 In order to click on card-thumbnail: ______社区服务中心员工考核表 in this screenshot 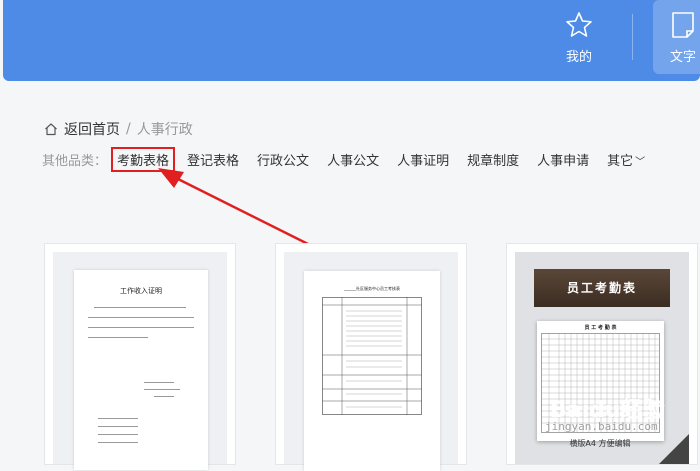, I will do `click(371, 361)`.